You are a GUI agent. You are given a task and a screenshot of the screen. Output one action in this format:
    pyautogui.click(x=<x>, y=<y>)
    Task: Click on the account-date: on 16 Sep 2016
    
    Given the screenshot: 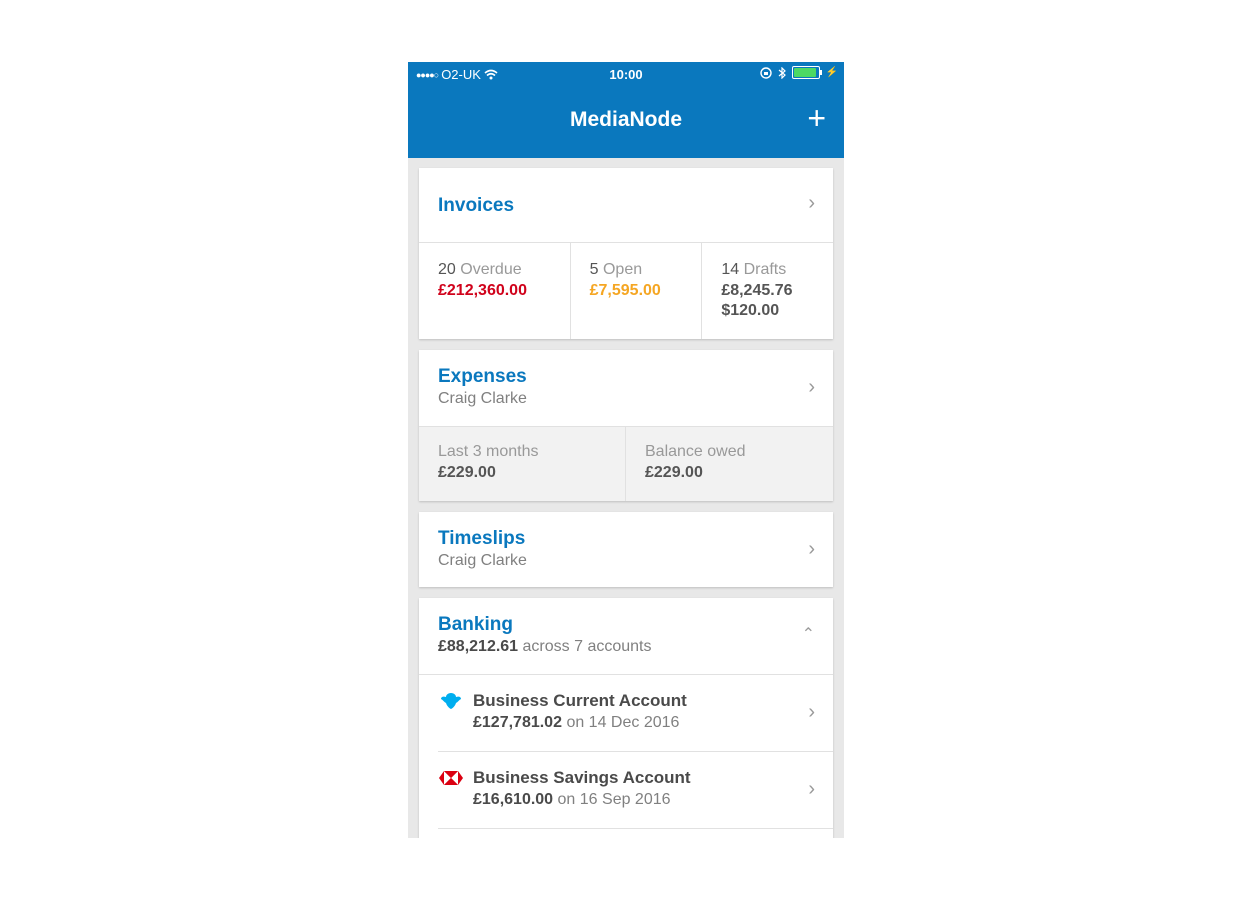 What is the action you would take?
    pyautogui.click(x=614, y=799)
    